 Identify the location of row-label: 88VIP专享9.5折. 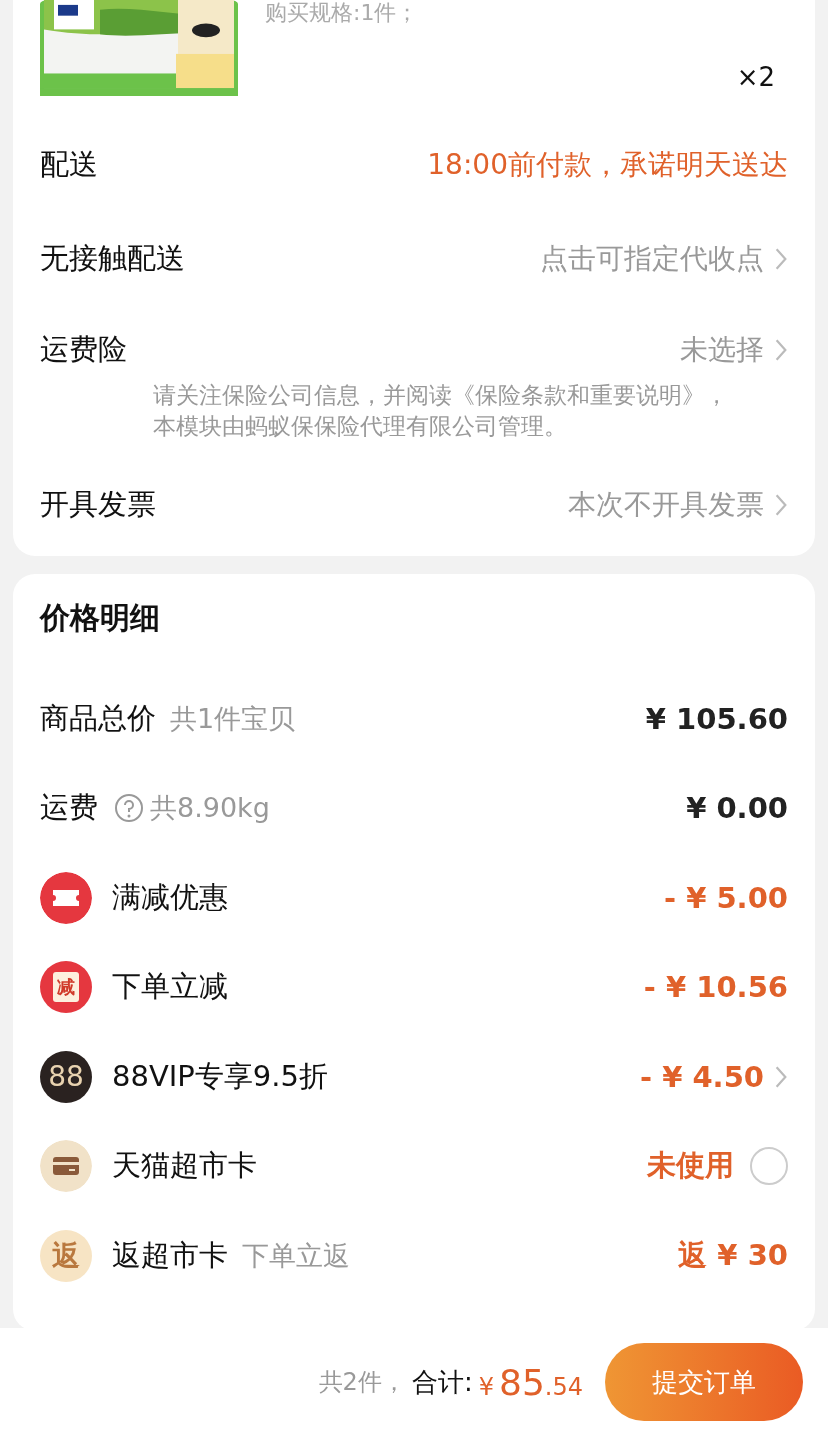
(220, 1076).